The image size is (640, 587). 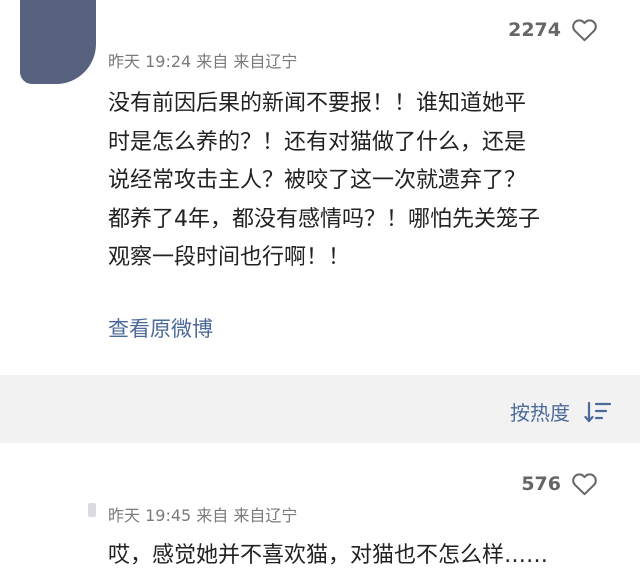 What do you see at coordinates (534, 29) in the screenshot?
I see `like-count: 2274` at bounding box center [534, 29].